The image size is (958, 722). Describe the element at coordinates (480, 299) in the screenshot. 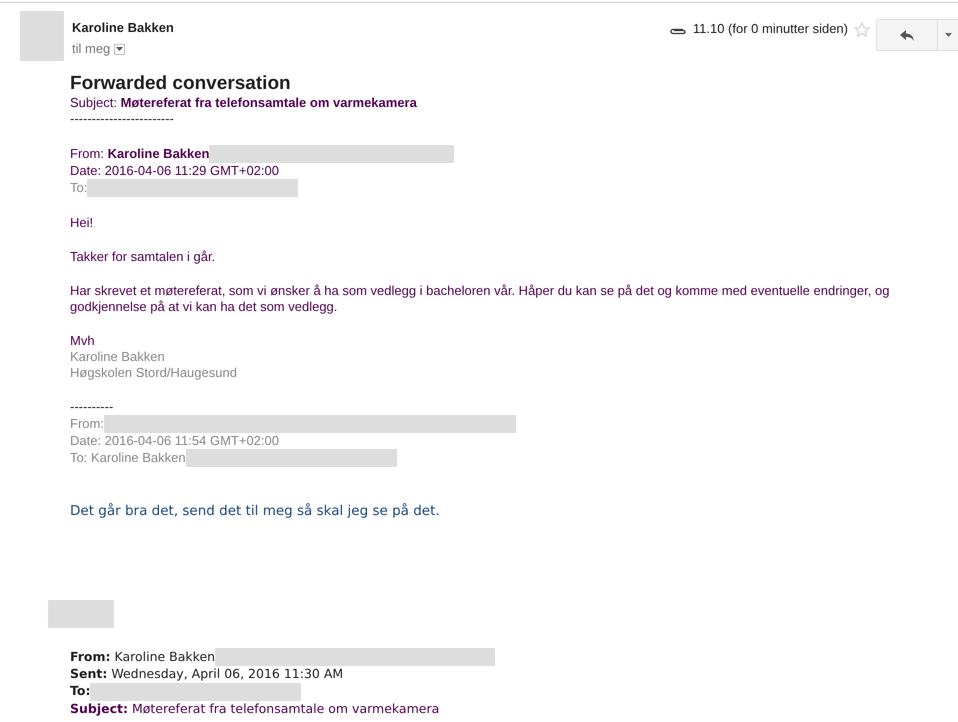

I see `message-line: Har skrevet et møtereferat, som vi ønsker å ha som vedlegg i bacheloren vår. Håper du kan se på det og komme med eventuelle endringer, og godkjennelse på at vi kan ha det som vedlegg.` at that location.